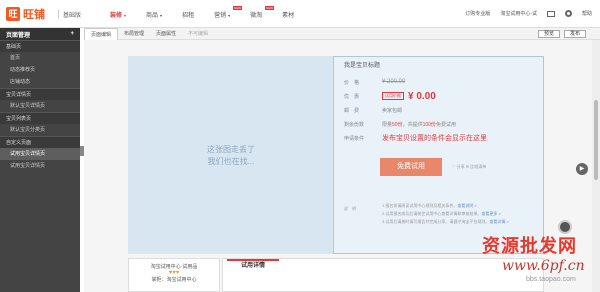  I want to click on top-right-area: 订购专业版 淘宝试用中心-试 帮助, so click(528, 13).